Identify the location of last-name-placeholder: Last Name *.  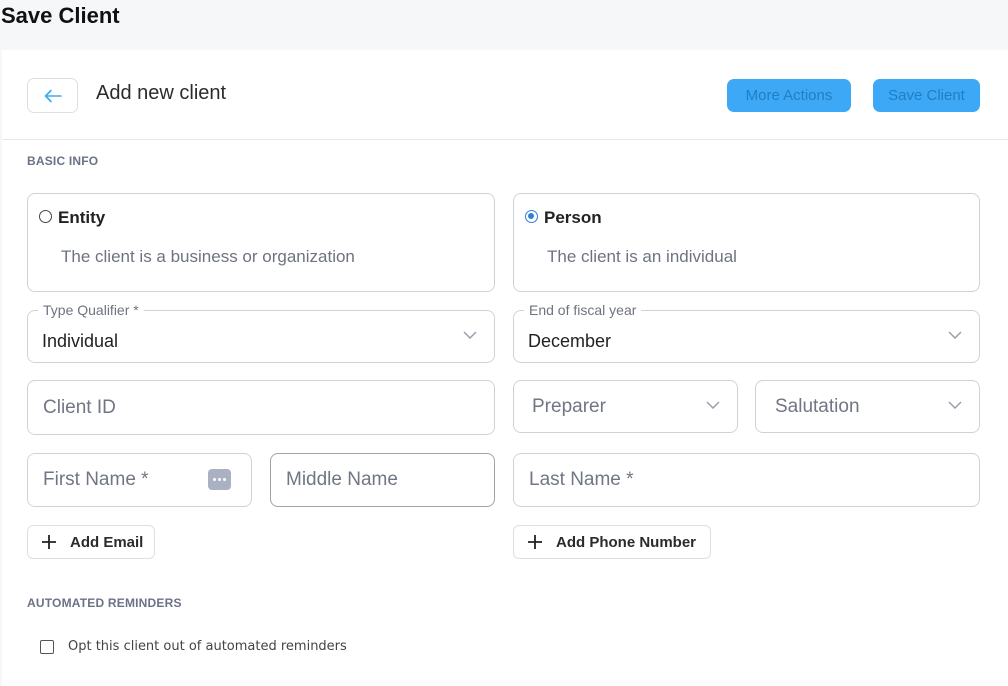
(581, 479).